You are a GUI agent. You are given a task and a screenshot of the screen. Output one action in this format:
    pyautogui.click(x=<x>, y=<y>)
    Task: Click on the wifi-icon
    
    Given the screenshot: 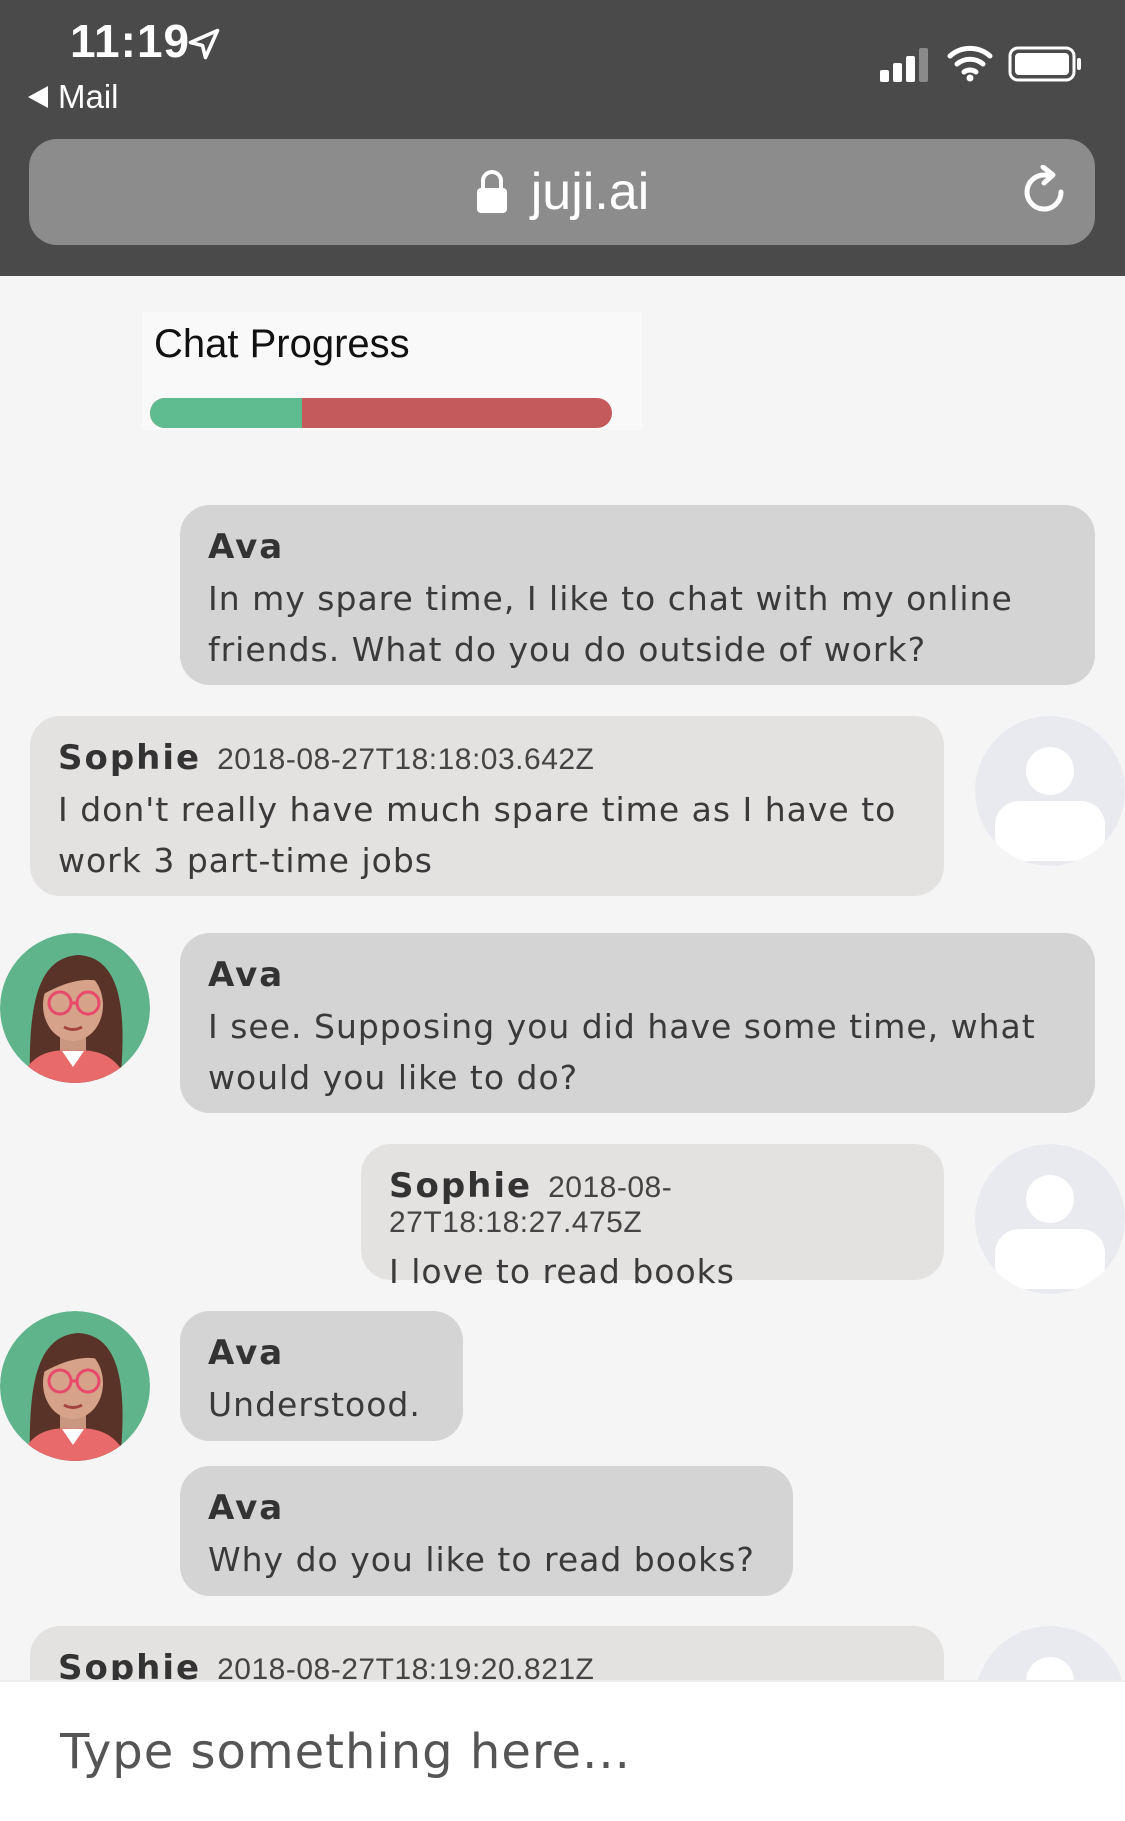 What is the action you would take?
    pyautogui.click(x=970, y=63)
    